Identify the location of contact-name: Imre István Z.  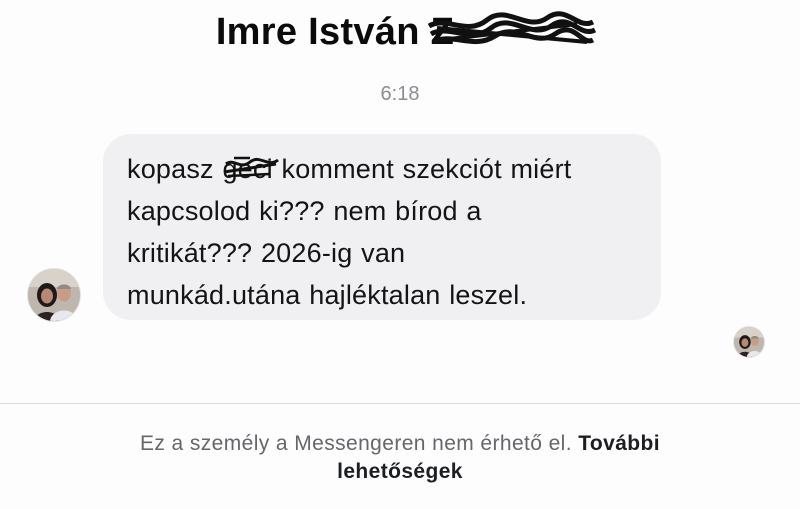
(405, 32).